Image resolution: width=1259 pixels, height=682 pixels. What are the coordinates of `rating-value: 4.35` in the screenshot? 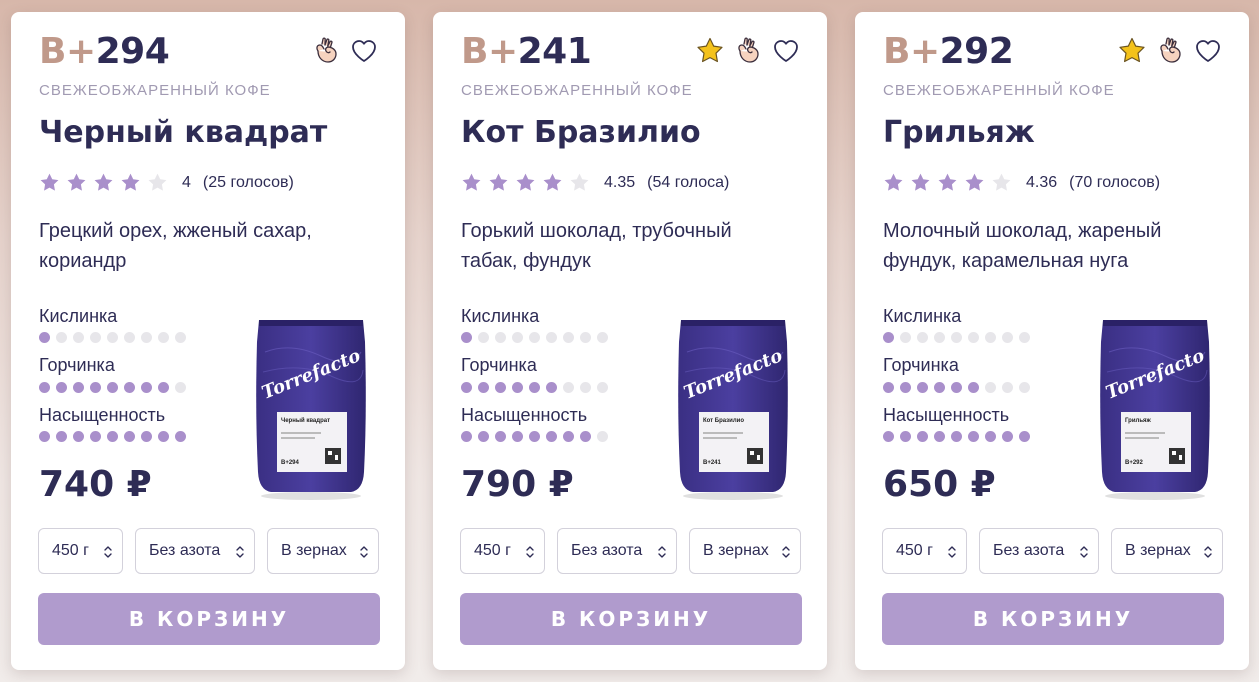 It's located at (620, 182).